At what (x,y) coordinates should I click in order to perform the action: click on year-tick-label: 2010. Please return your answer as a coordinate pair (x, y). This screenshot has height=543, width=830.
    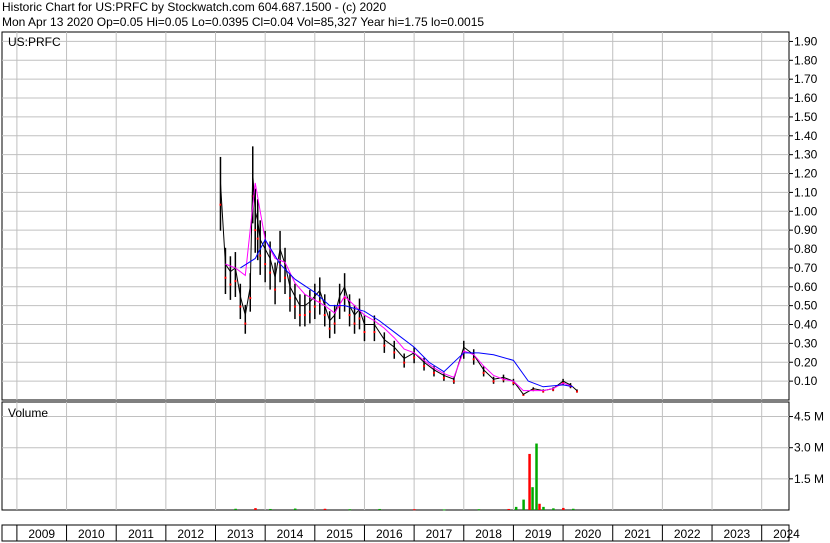
    Looking at the image, I should click on (91, 534).